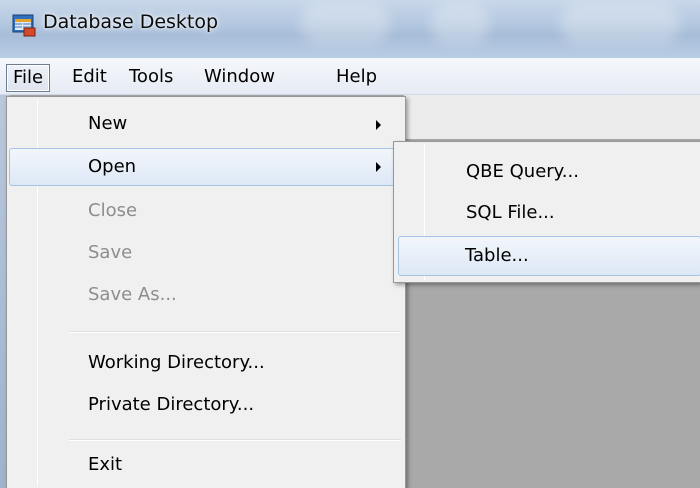 The width and height of the screenshot is (700, 488). I want to click on workspace-toolbar-area, so click(552, 117).